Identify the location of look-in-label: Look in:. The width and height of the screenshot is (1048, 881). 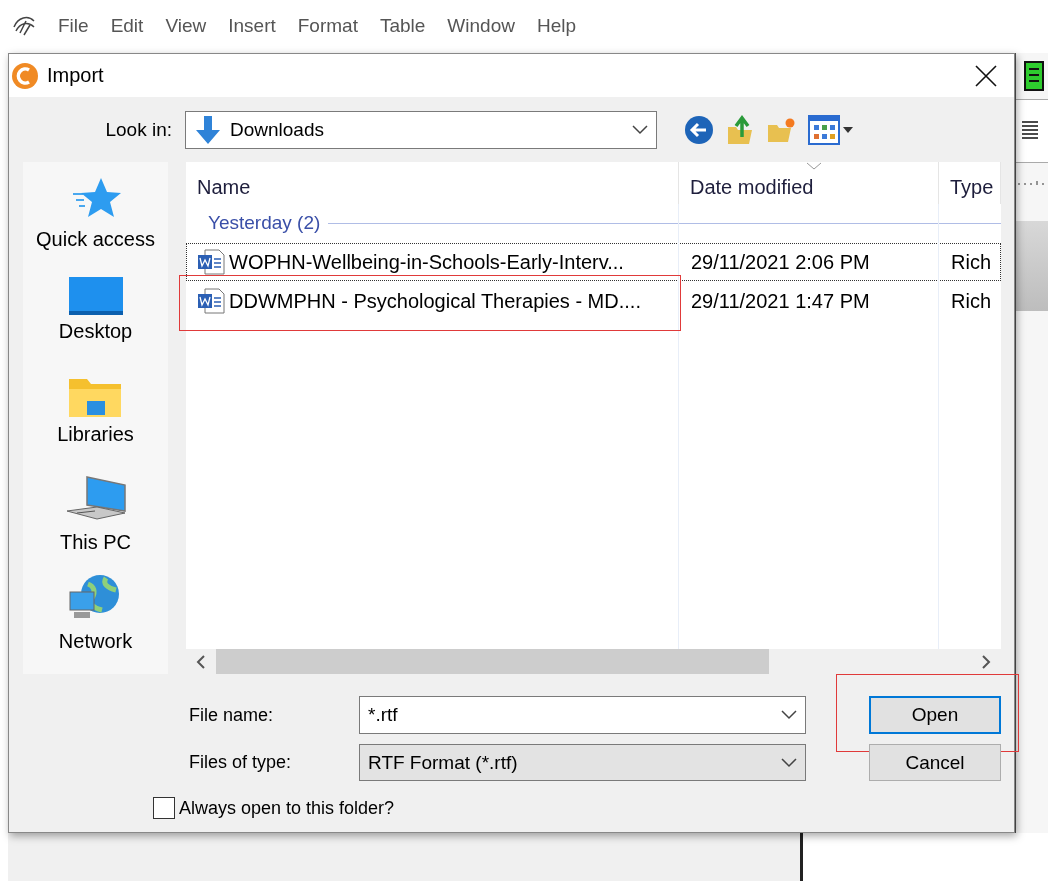
(138, 130).